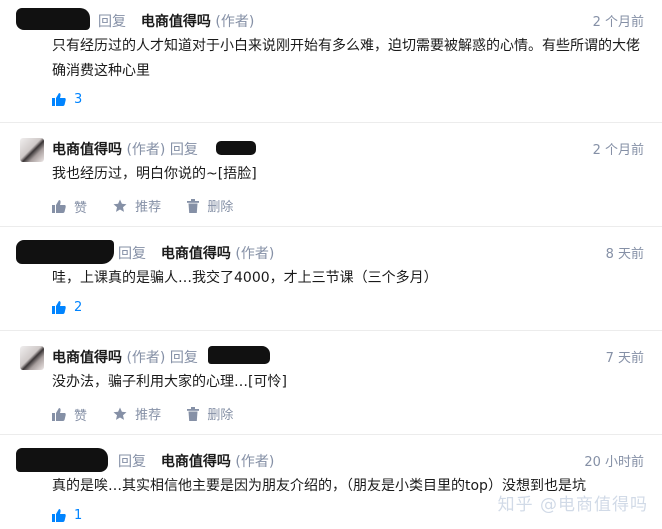 This screenshot has width=662, height=529. I want to click on like-button: 2, so click(67, 307).